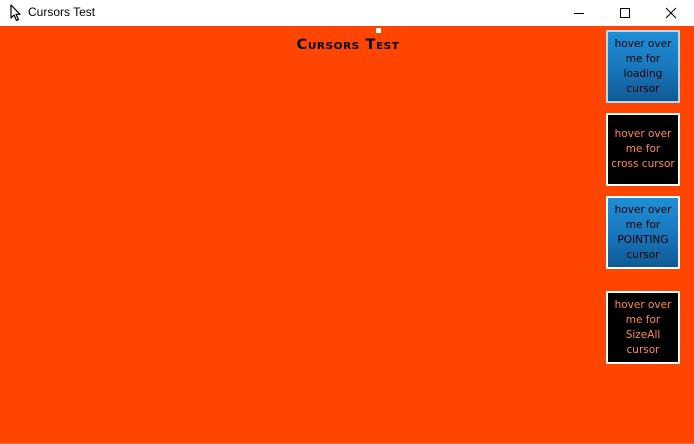 This screenshot has height=444, width=694. Describe the element at coordinates (378, 30) in the screenshot. I see `marker-dot` at that location.